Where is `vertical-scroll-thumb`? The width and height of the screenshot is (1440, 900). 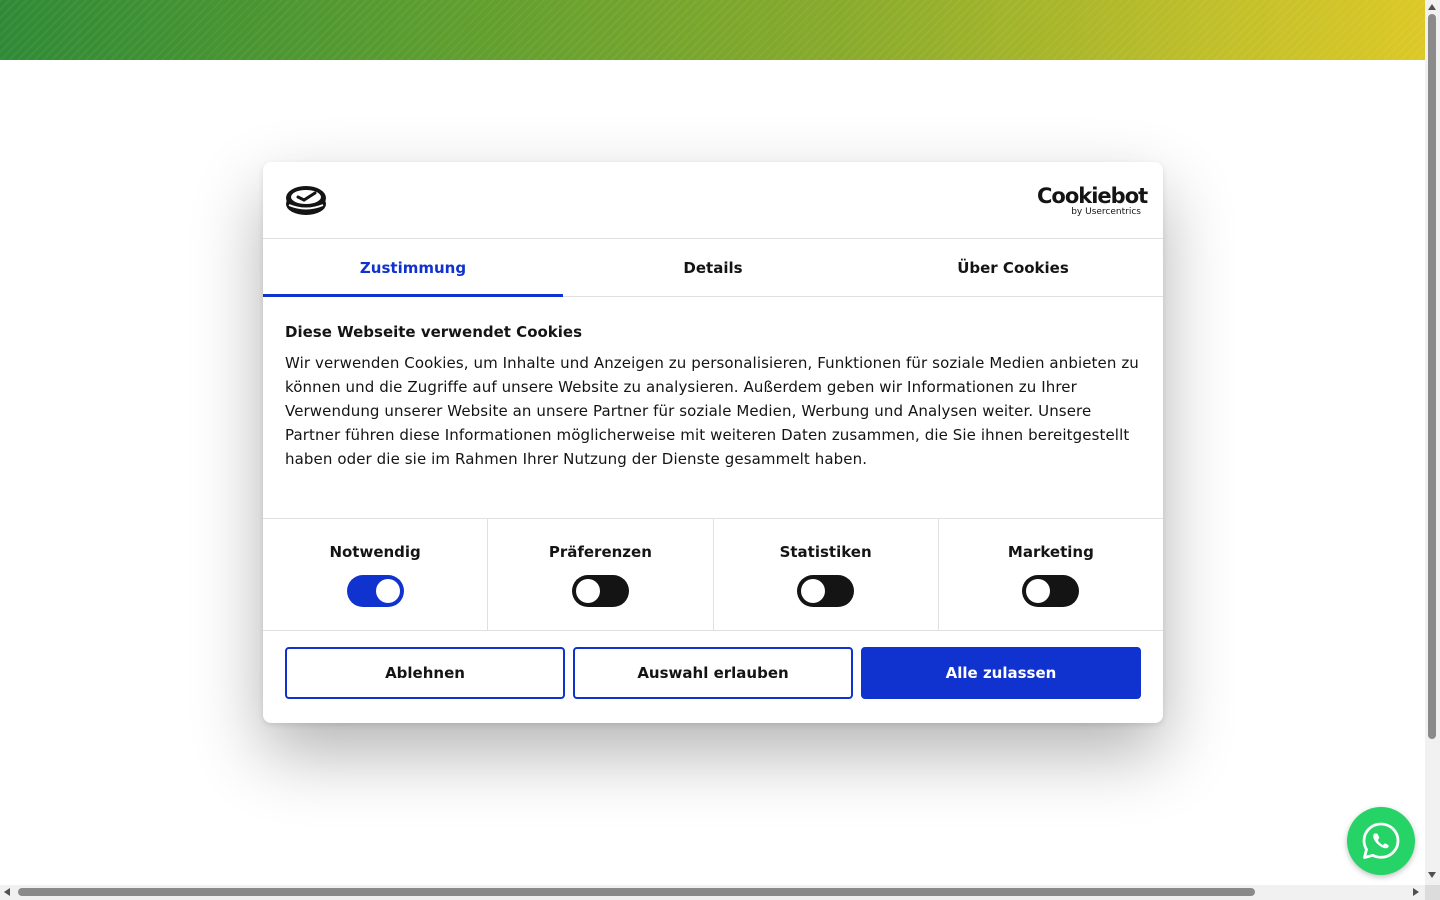 vertical-scroll-thumb is located at coordinates (1432, 376).